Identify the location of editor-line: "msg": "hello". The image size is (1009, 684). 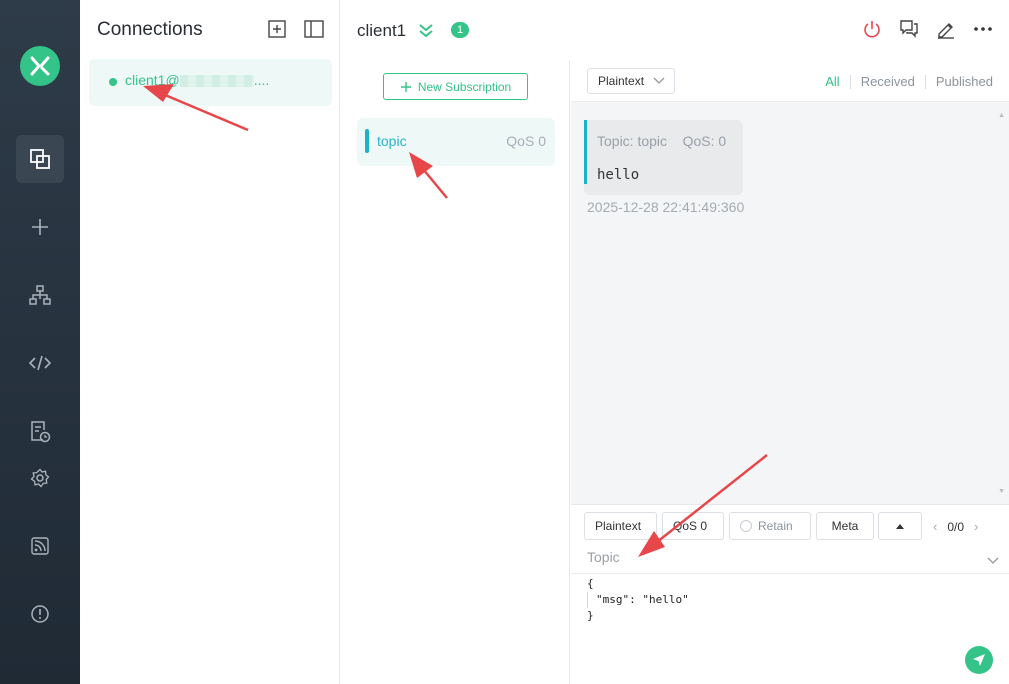
(638, 600).